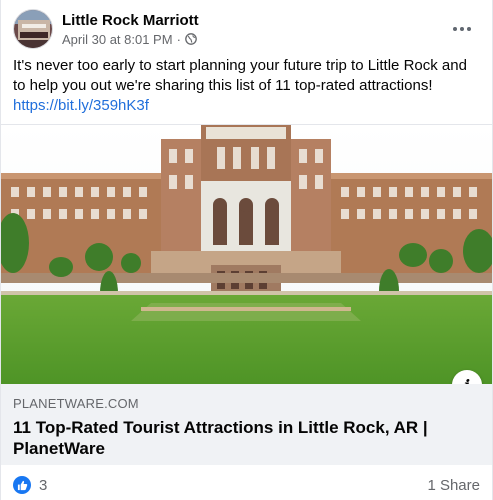 The image size is (493, 500). What do you see at coordinates (117, 39) in the screenshot?
I see `timestamp: April 30 at 8:01 PM` at bounding box center [117, 39].